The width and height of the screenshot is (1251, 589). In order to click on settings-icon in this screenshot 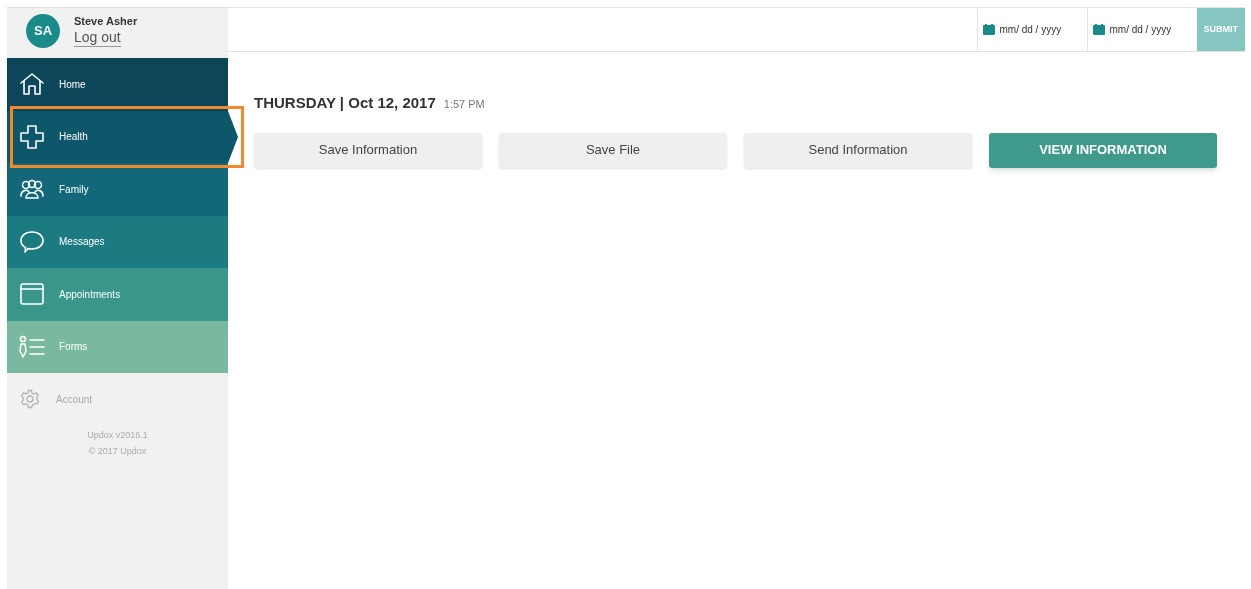, I will do `click(30, 399)`.